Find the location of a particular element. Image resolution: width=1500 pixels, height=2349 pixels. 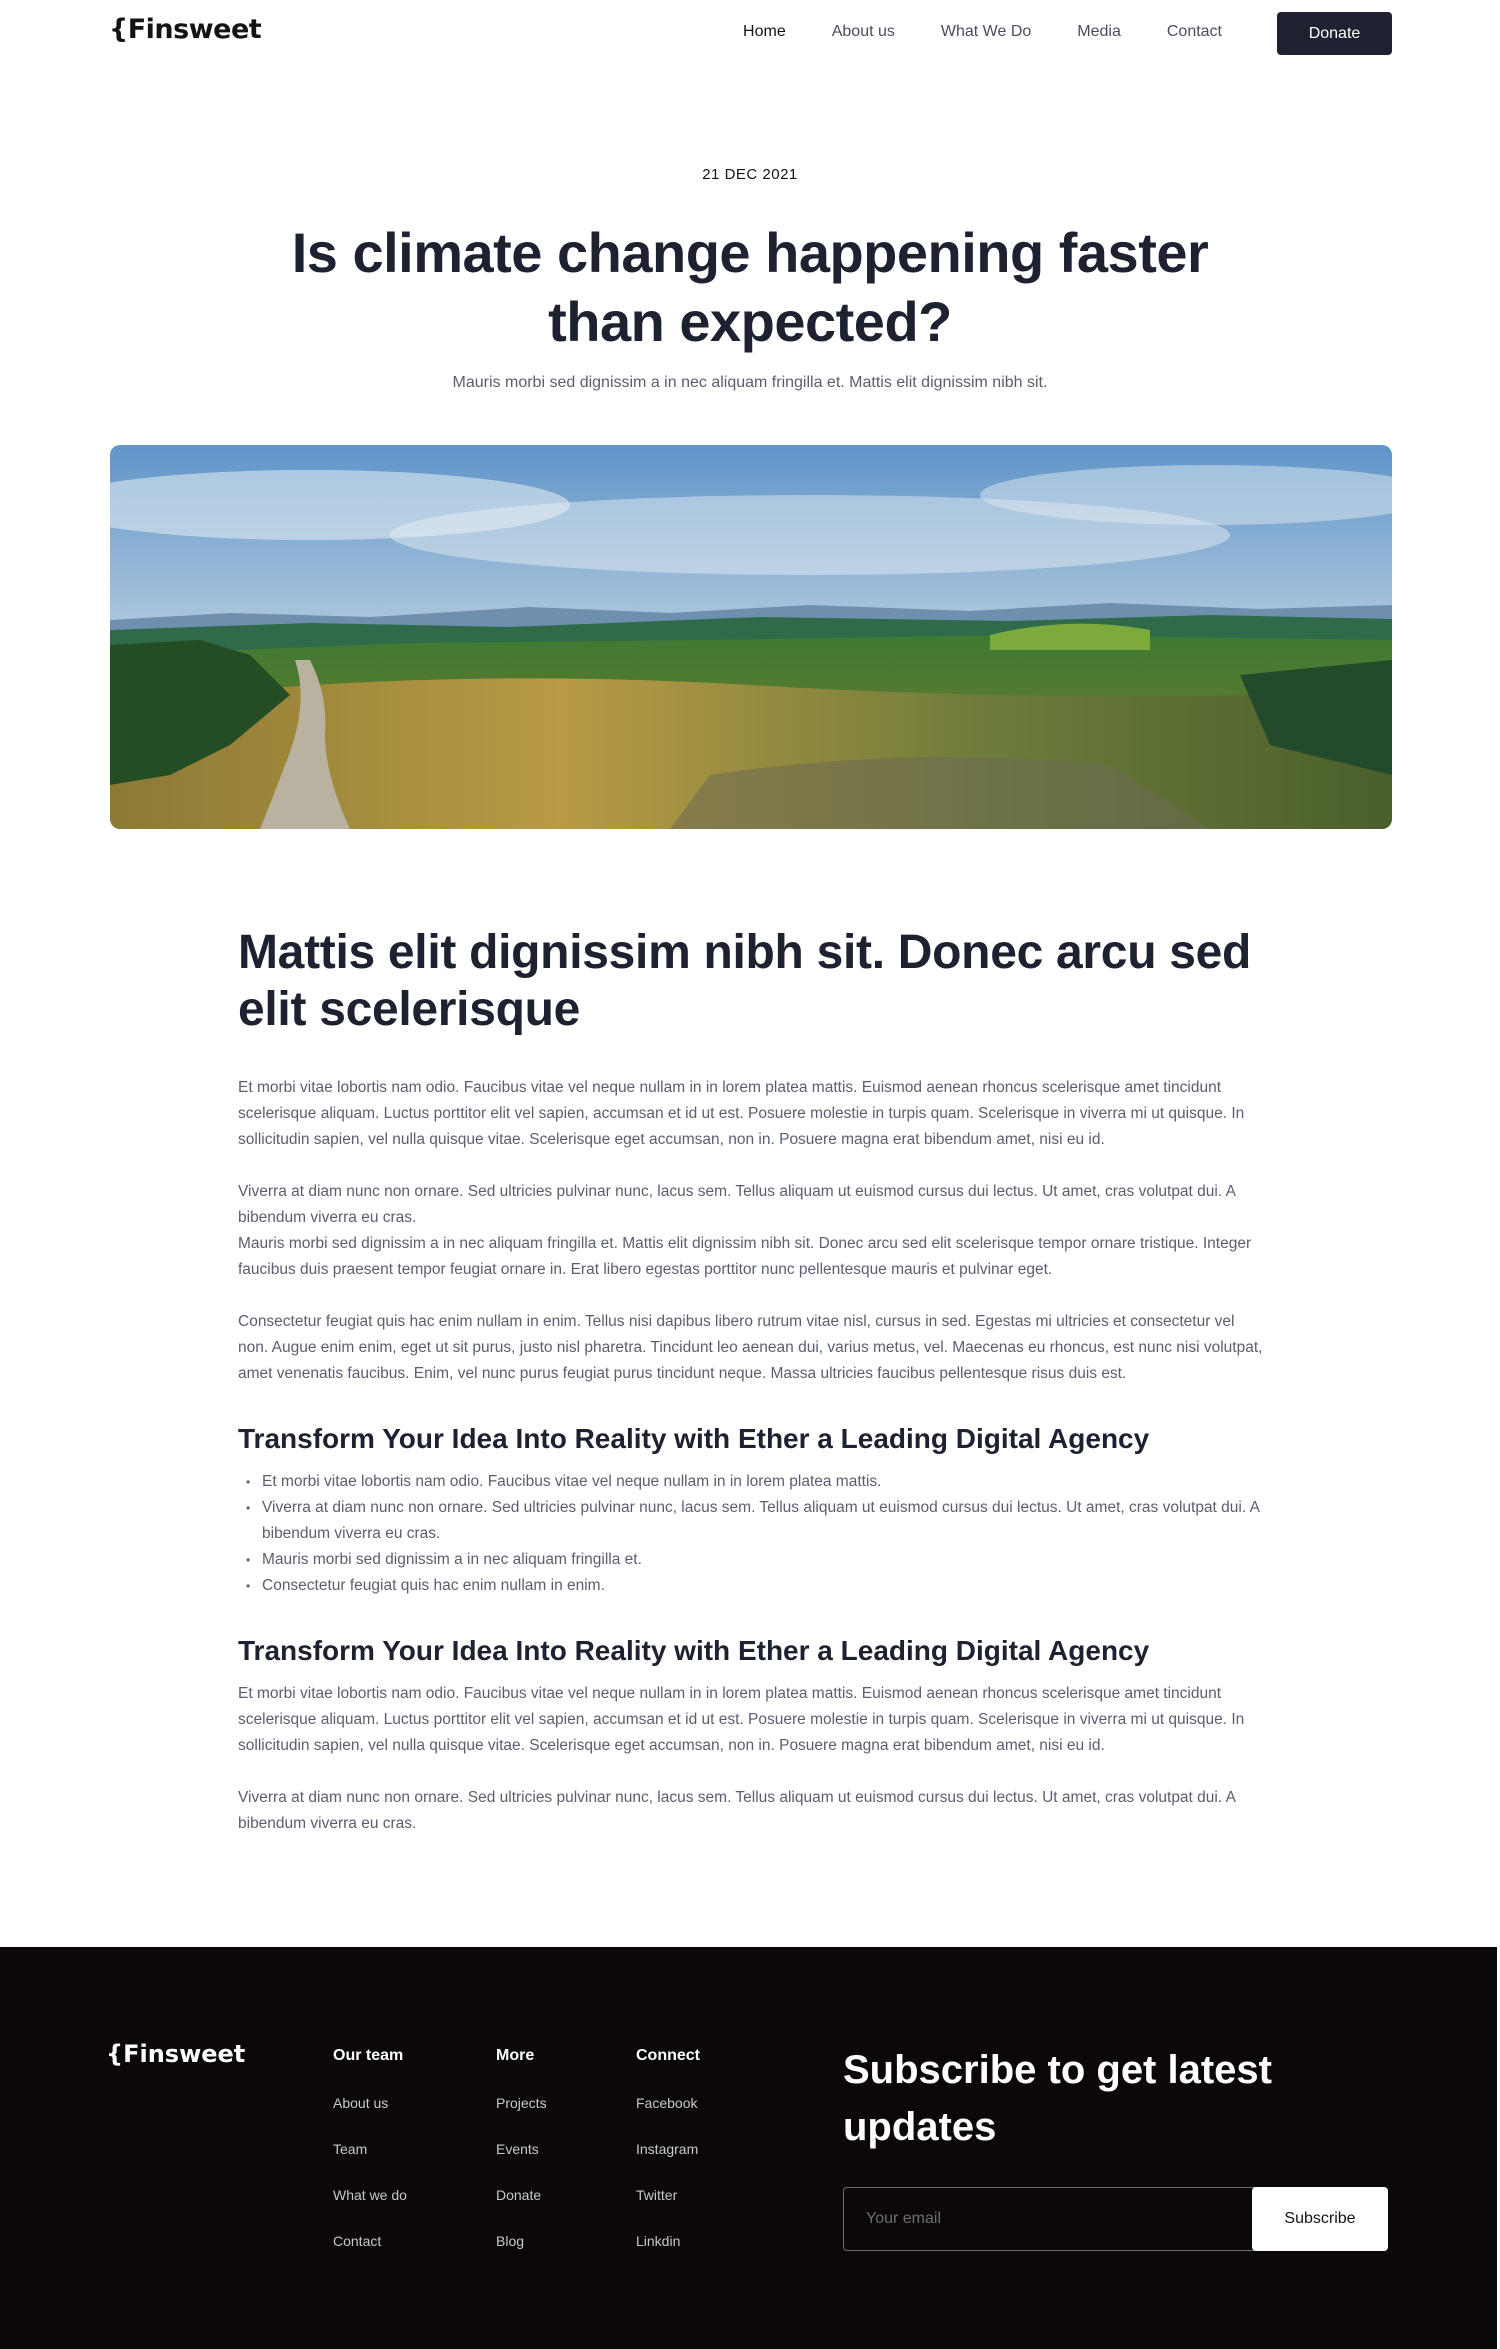

subscribe-button: Subscribe is located at coordinates (1320, 2219).